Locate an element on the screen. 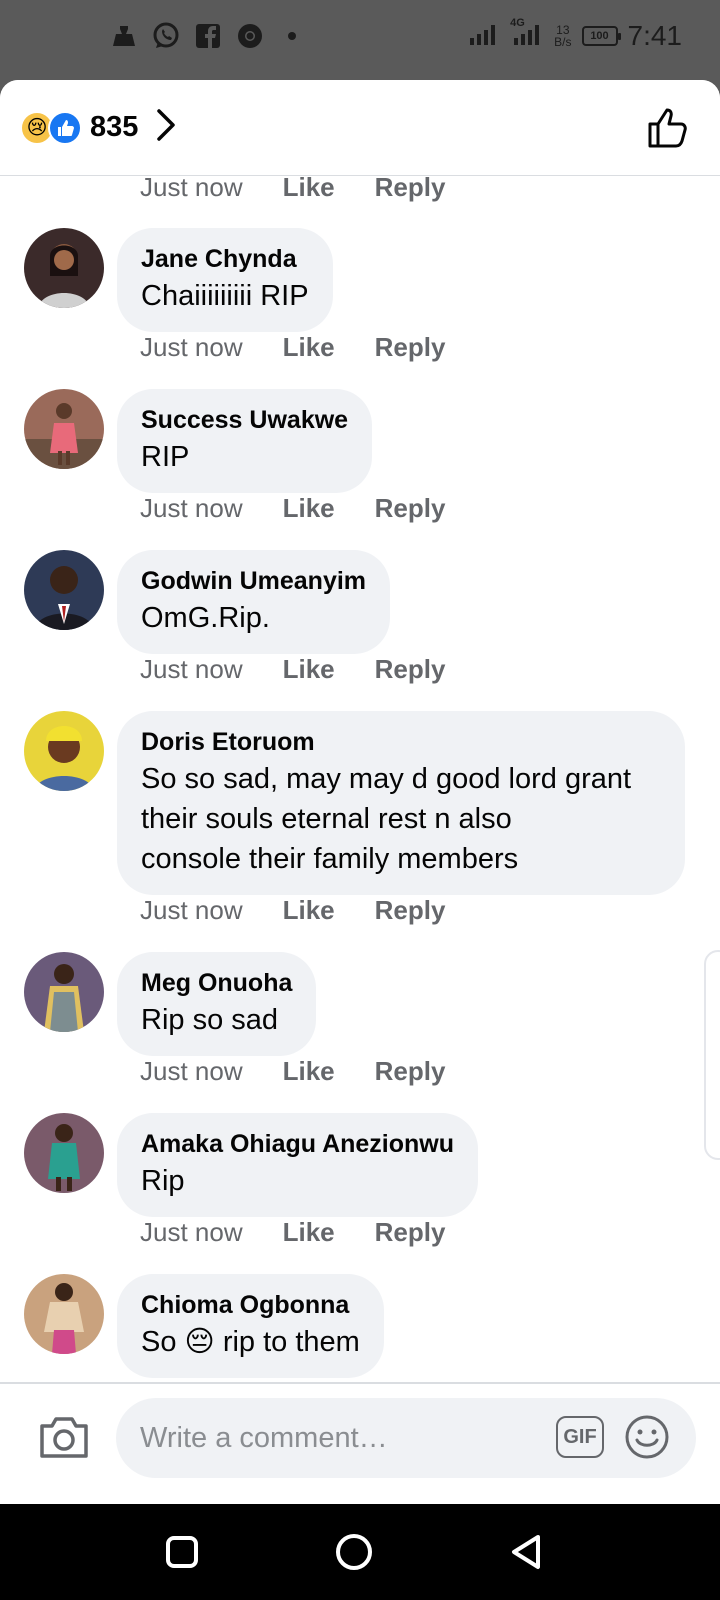 Image resolution: width=720 pixels, height=1600 pixels. commenter-name: Jane Chynda is located at coordinates (225, 259).